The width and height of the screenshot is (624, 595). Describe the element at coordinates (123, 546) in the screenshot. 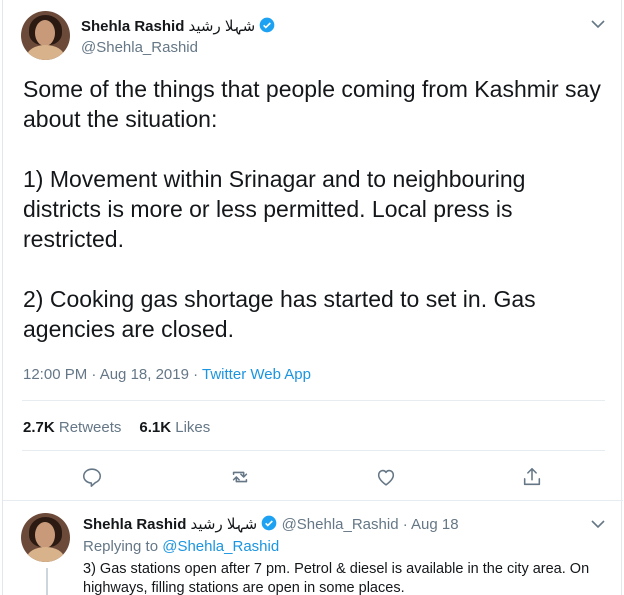

I see `replying-prefix: Replying to` at that location.